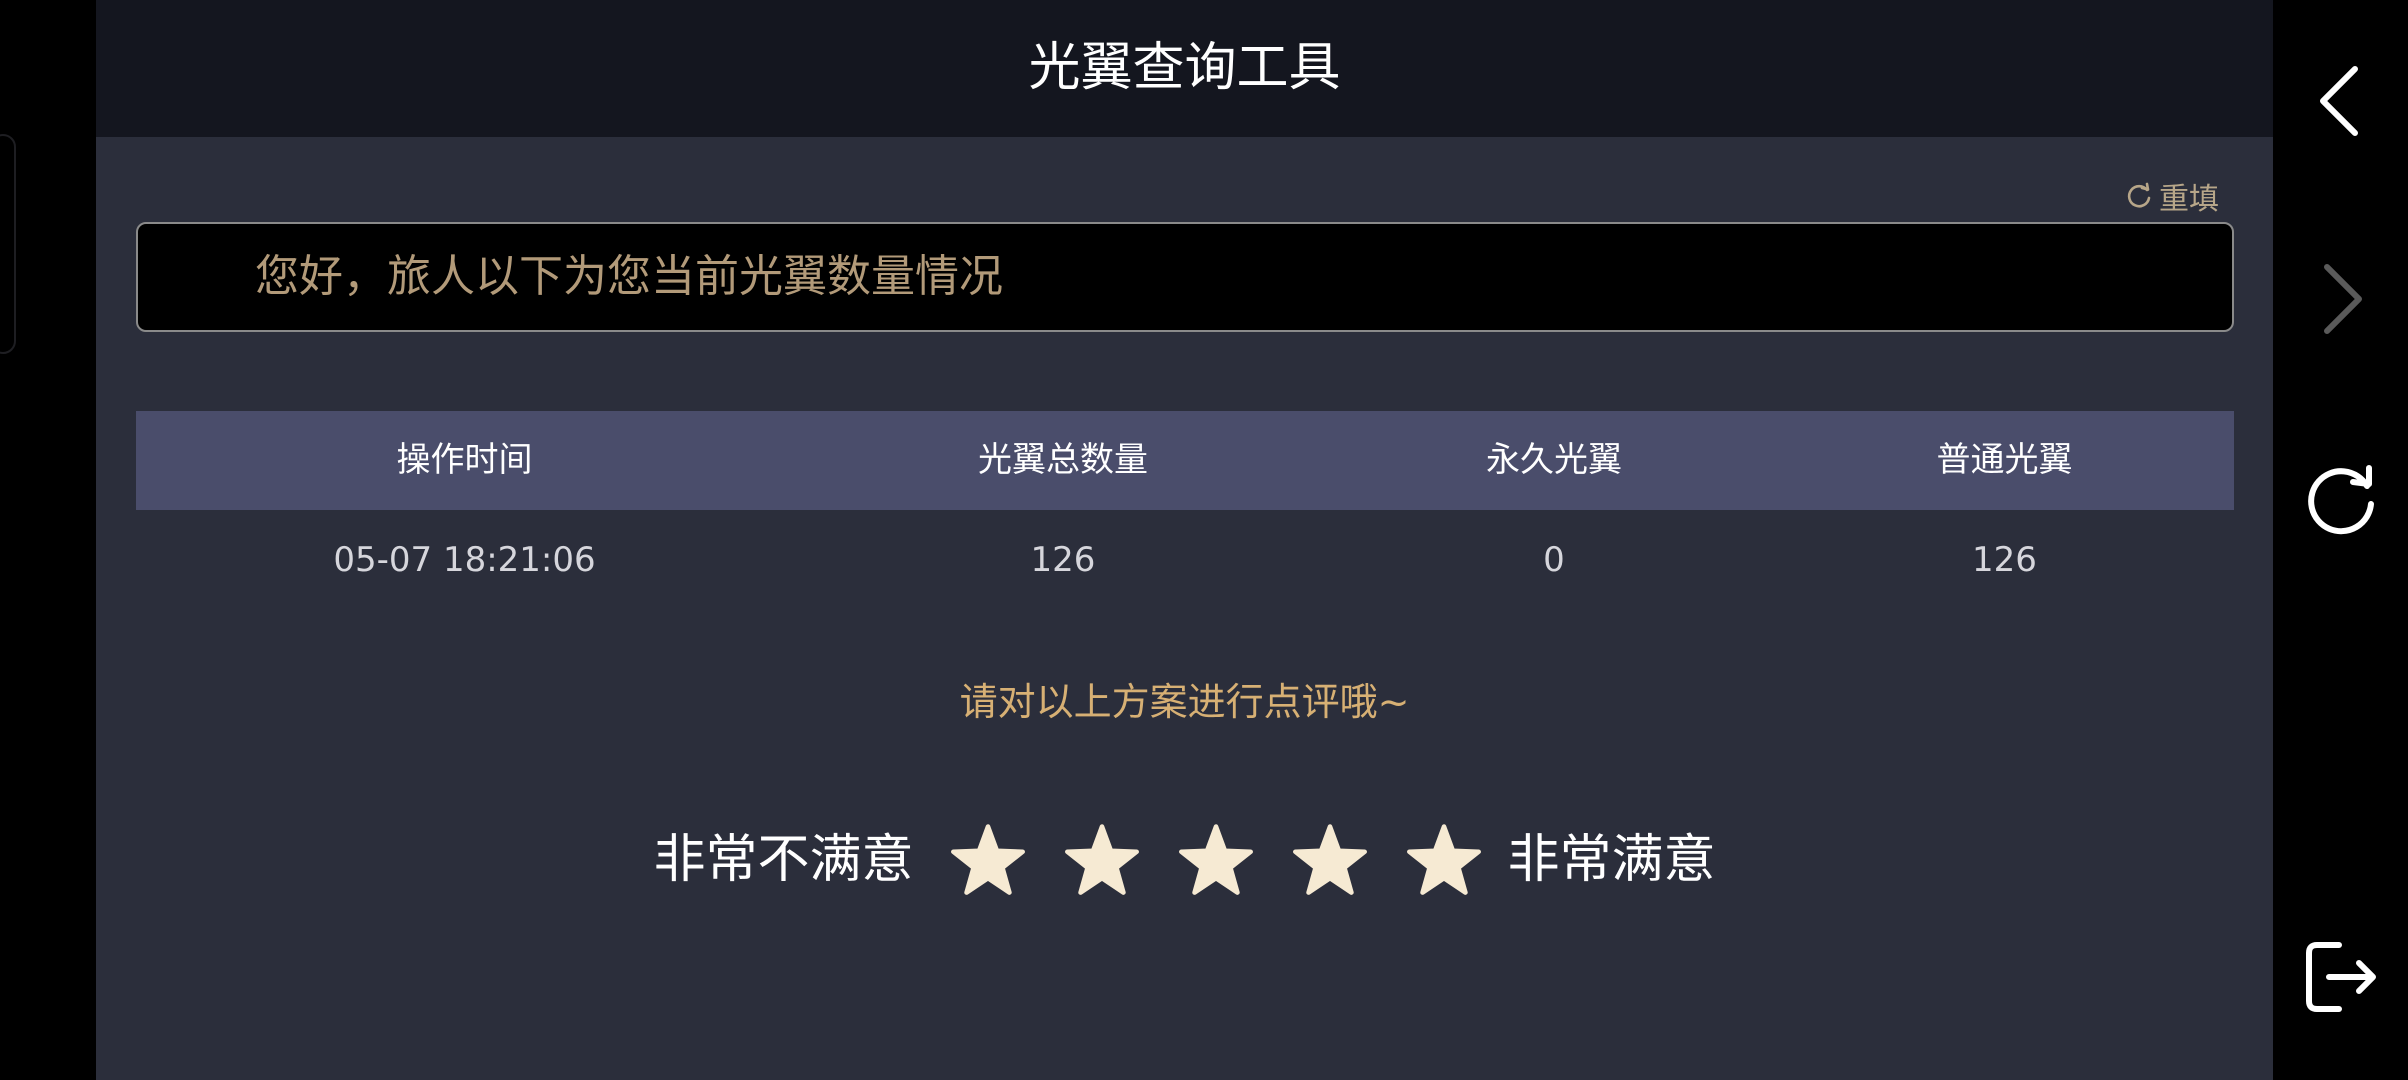  I want to click on edge-handle, so click(8, 244).